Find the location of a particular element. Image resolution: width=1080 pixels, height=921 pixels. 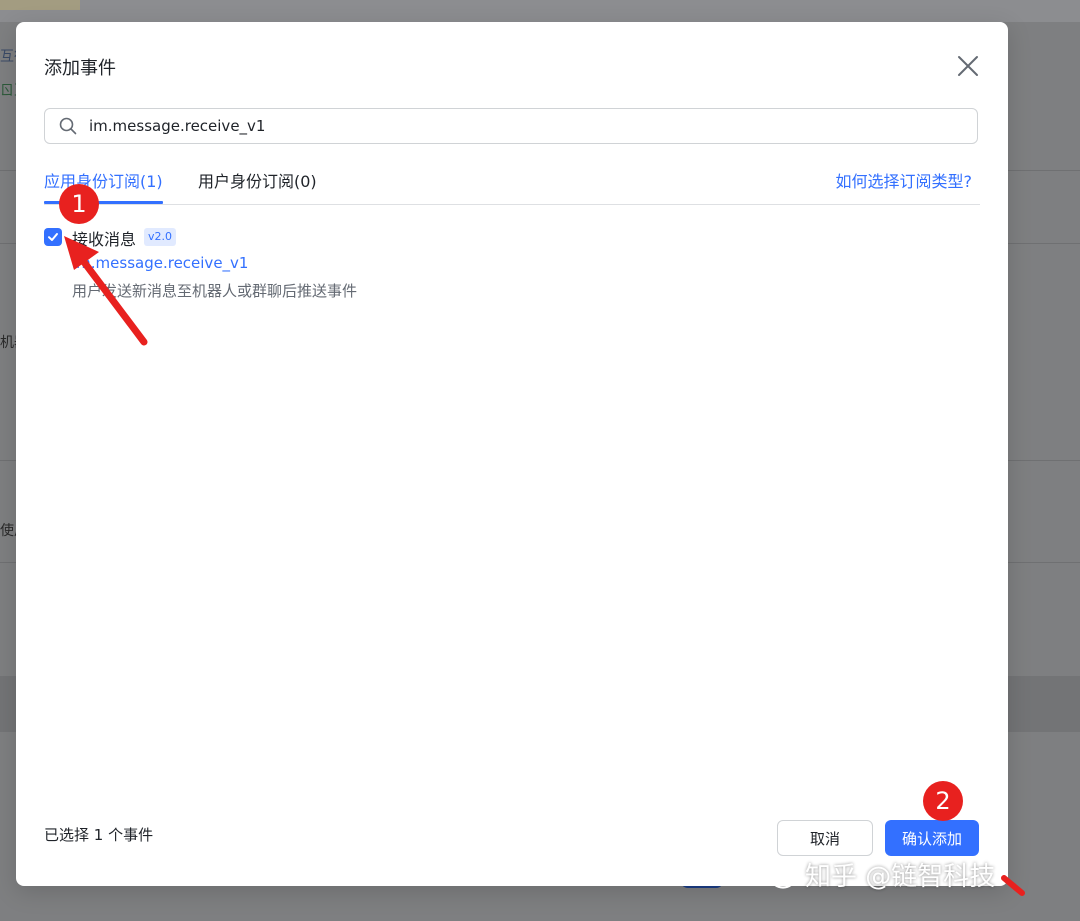

subscription-help-link: 如何选择订阅类型? is located at coordinates (904, 180).